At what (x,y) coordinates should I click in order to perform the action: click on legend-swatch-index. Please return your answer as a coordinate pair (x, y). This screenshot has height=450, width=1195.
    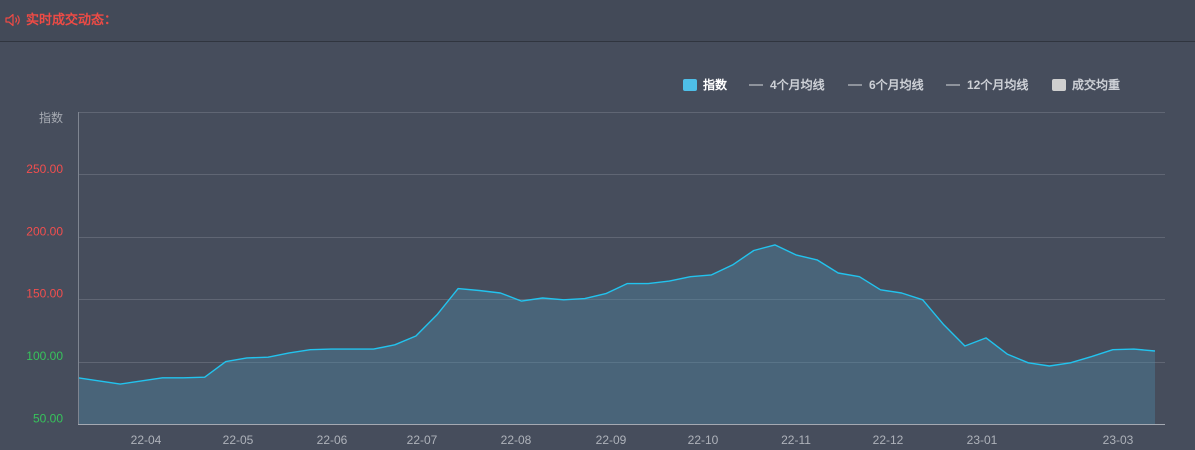
    Looking at the image, I should click on (690, 85).